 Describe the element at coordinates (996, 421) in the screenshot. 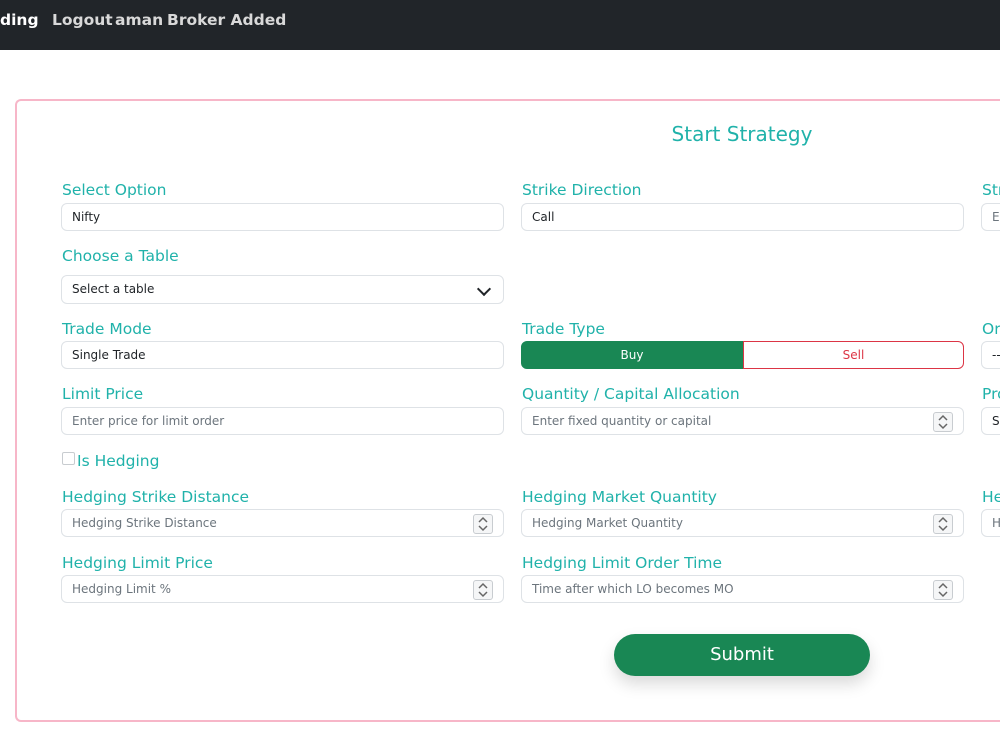

I see `col3-row4-value: Se` at that location.